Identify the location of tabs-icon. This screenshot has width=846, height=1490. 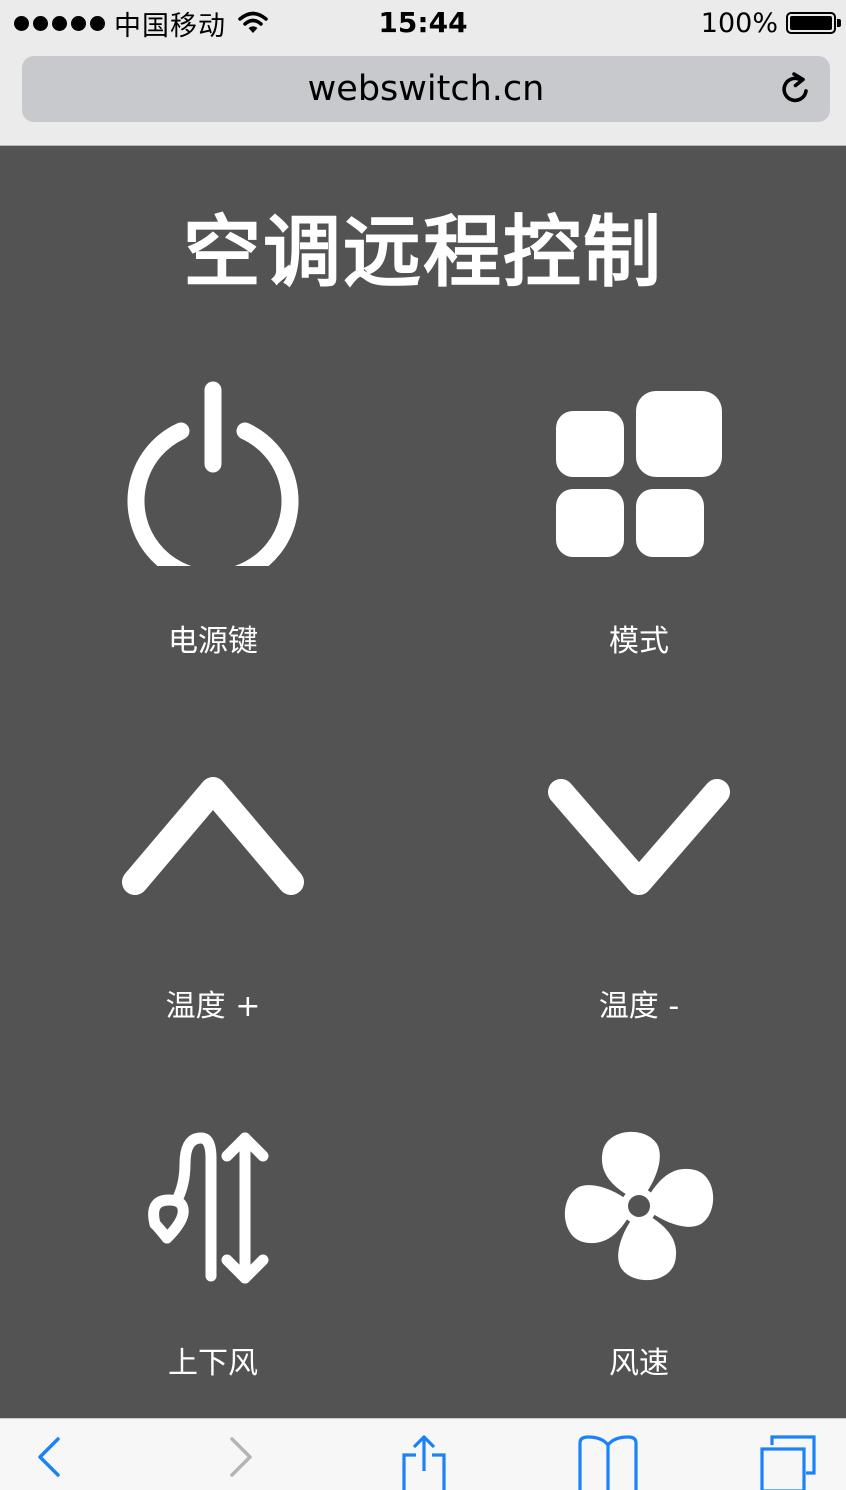
(788, 1461).